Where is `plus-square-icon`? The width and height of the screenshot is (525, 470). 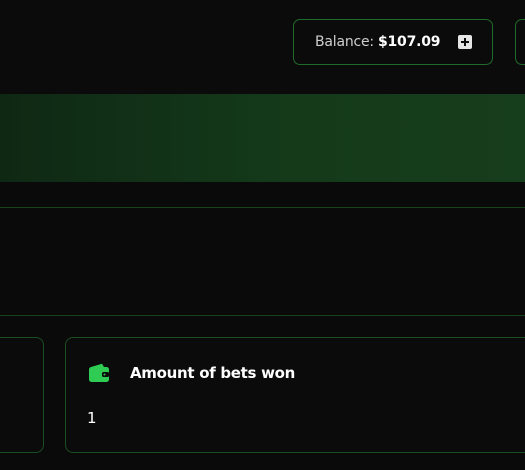
plus-square-icon is located at coordinates (465, 42).